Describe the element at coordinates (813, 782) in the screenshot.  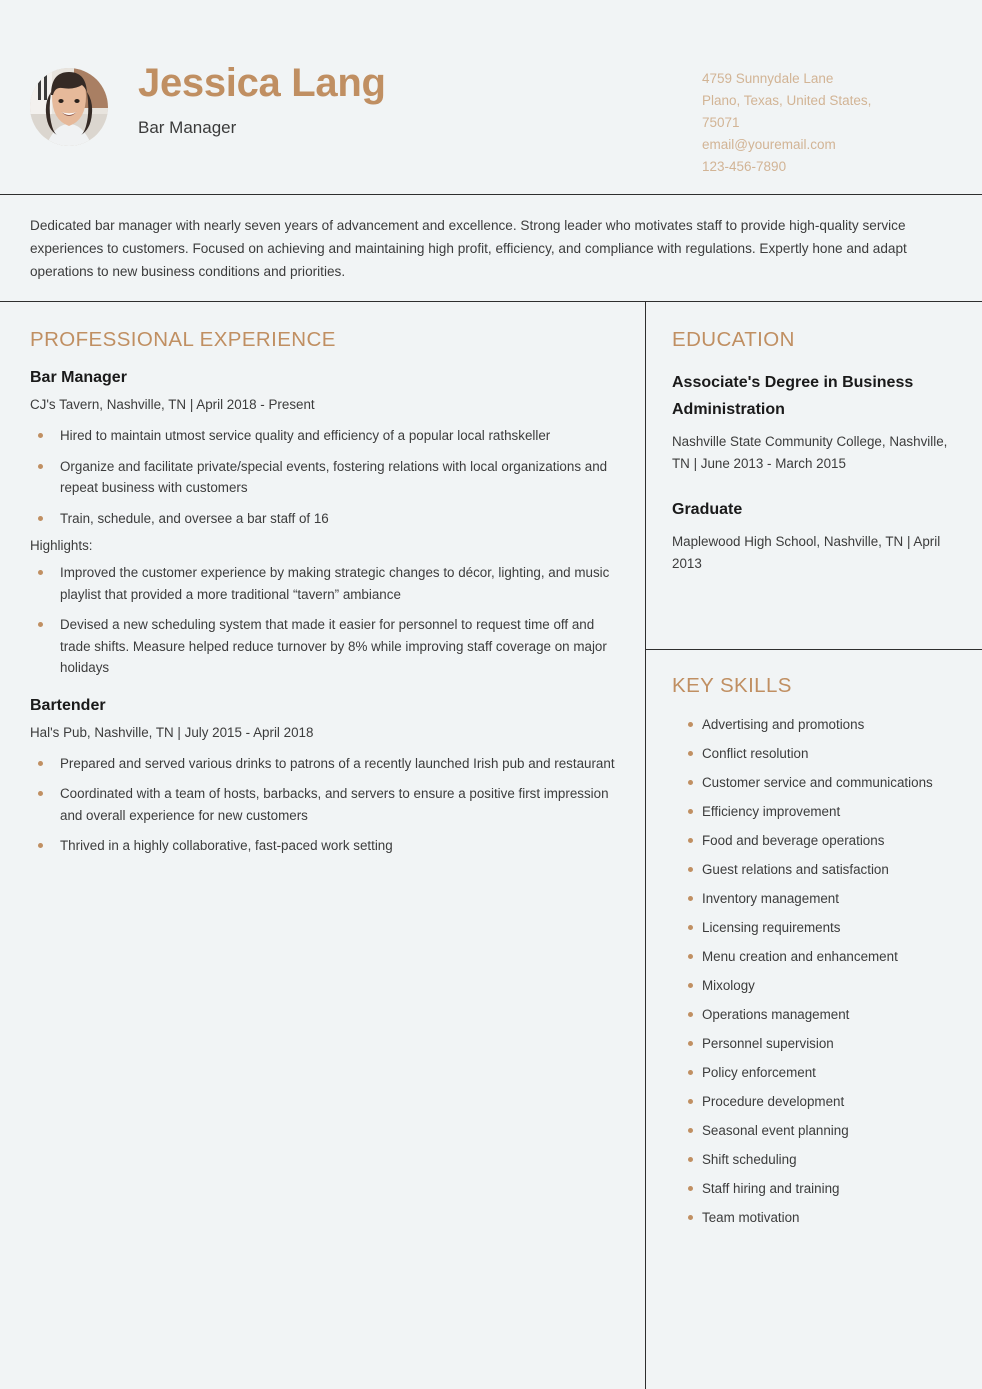
I see `skill-item: Customer service and communications` at that location.